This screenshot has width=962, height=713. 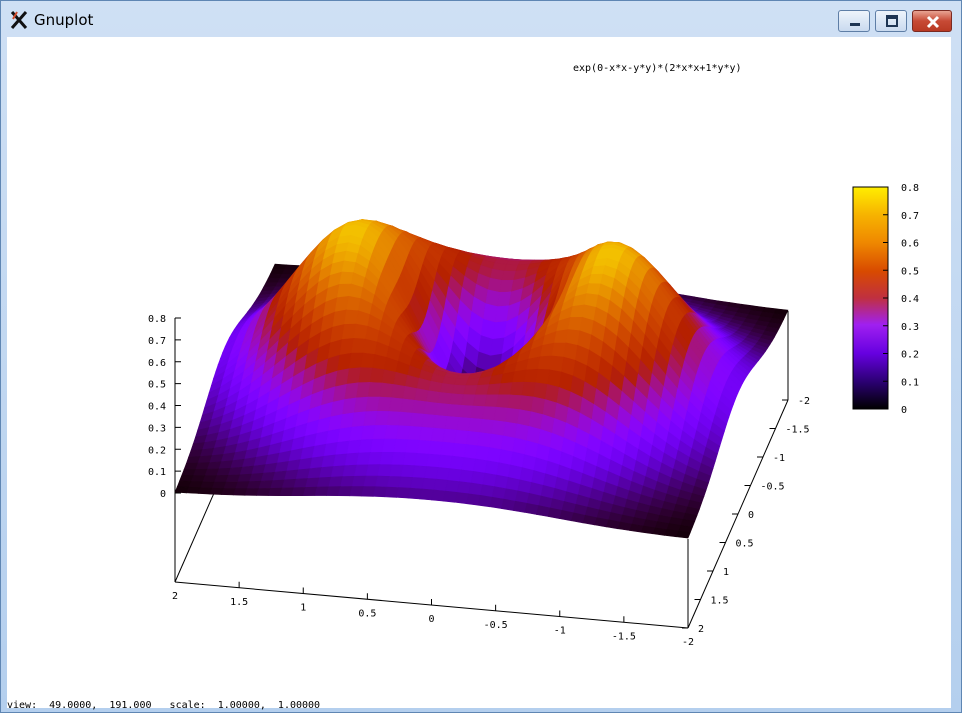 What do you see at coordinates (175, 596) in the screenshot?
I see `x-tick-label: 2` at bounding box center [175, 596].